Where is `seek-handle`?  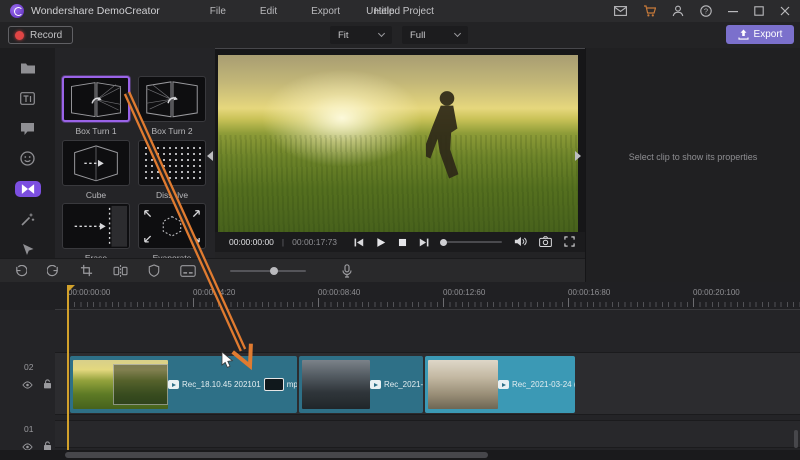 seek-handle is located at coordinates (444, 242).